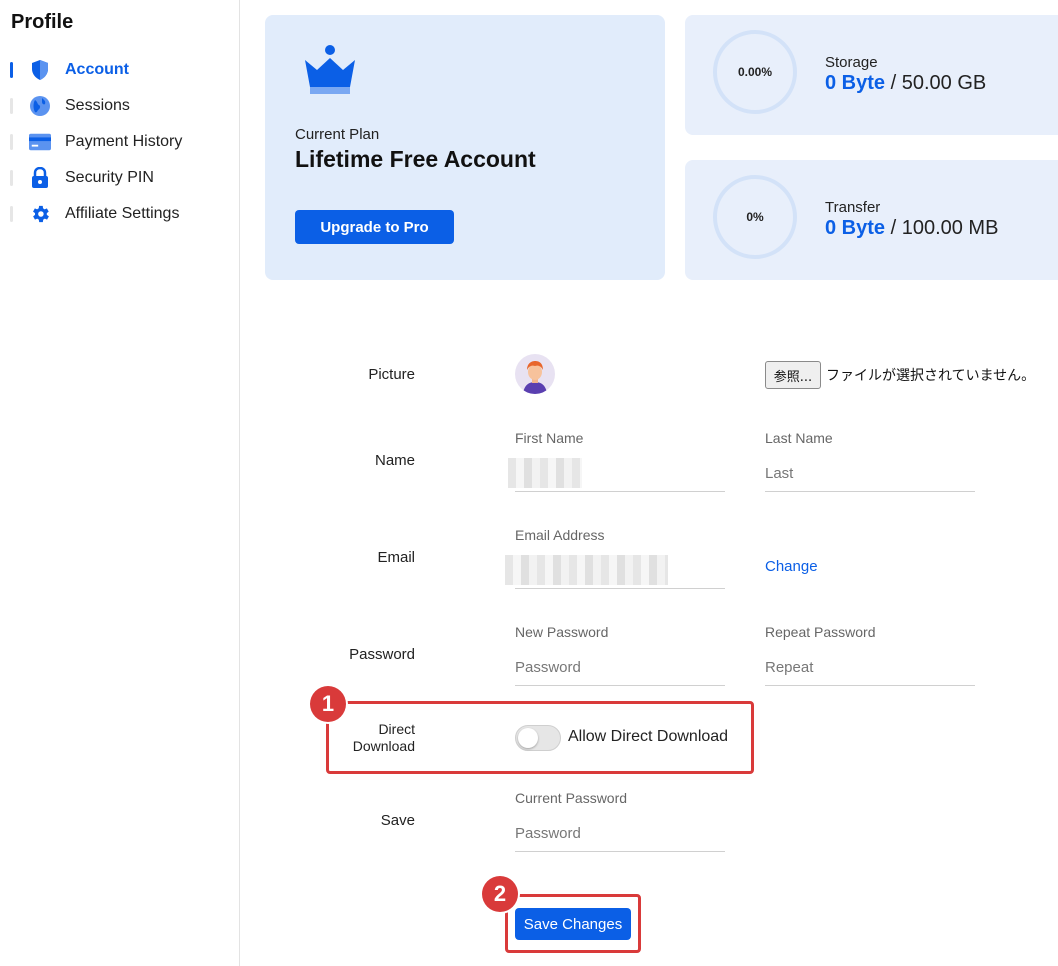  I want to click on file-status-text: ファイルが選択されていません。, so click(931, 376).